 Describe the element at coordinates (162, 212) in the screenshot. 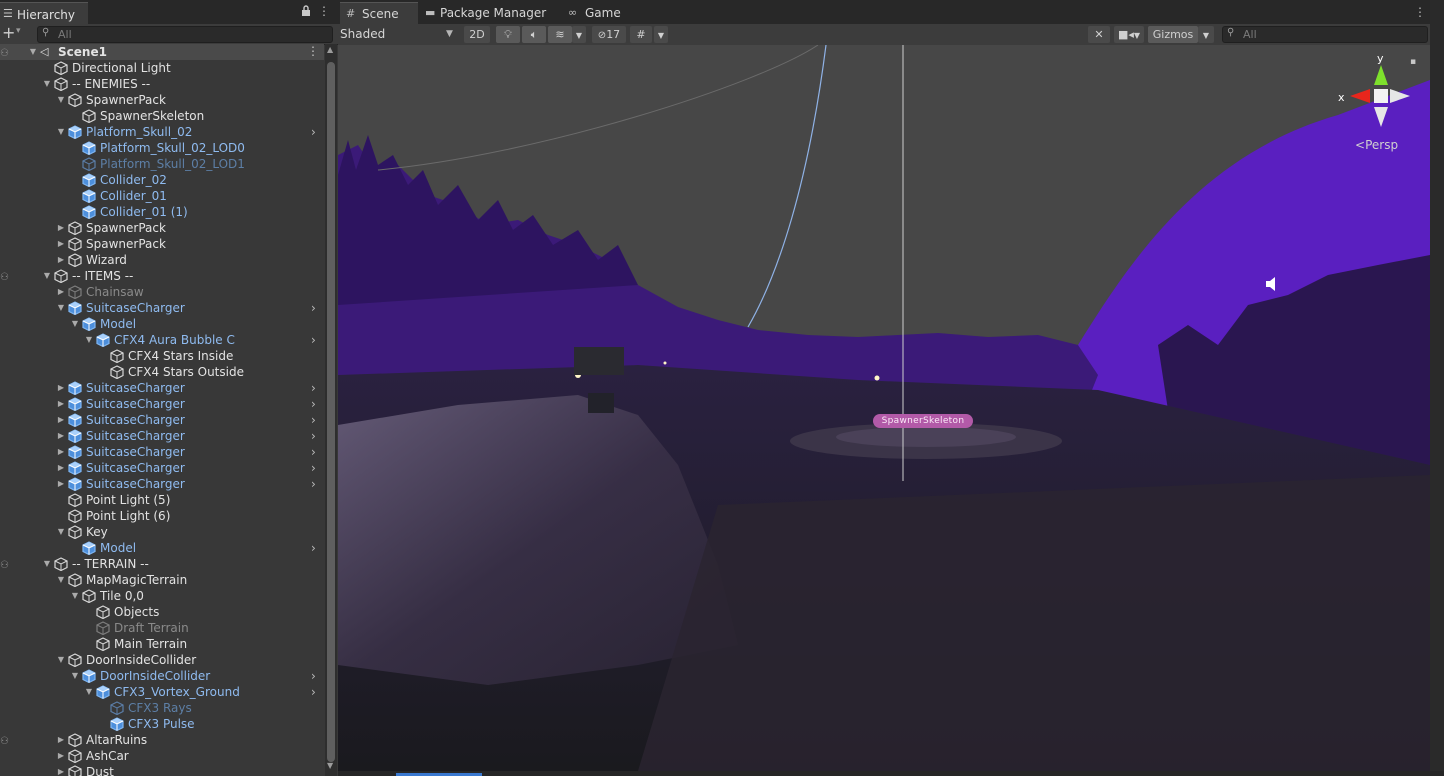

I see `hierarchy-row: Collider_01 (1)` at that location.